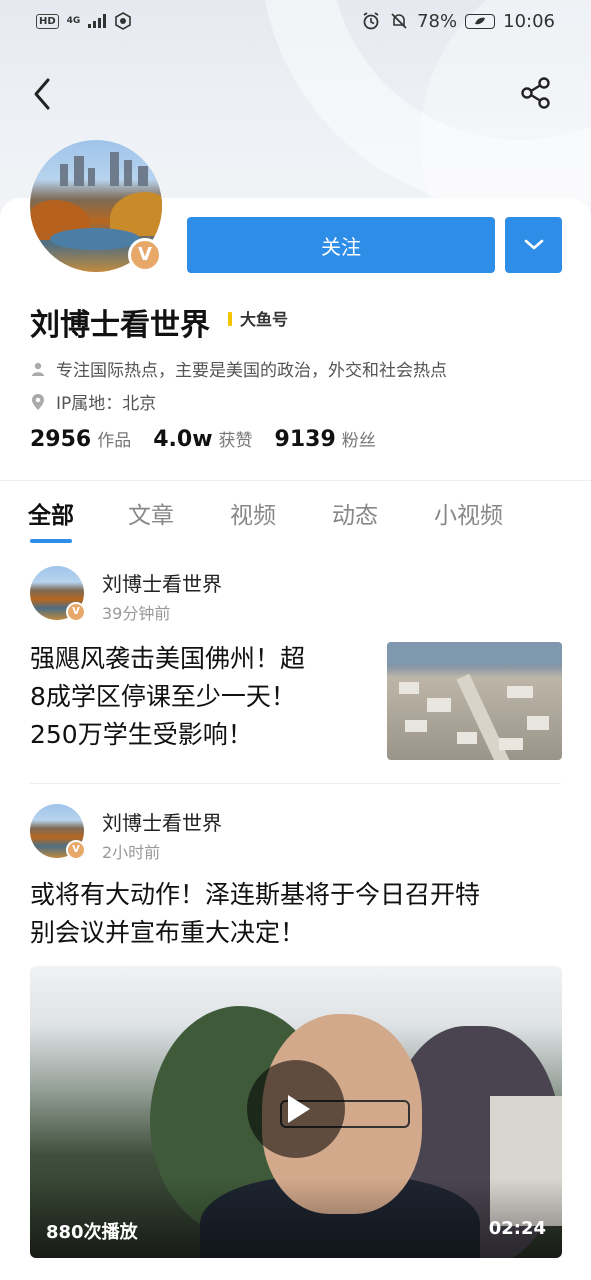 The width and height of the screenshot is (591, 1280). I want to click on post-title: 强飓风袭击美国佛州！超 8成学区停课至少一天！ 250万学生受影响！, so click(167, 697).